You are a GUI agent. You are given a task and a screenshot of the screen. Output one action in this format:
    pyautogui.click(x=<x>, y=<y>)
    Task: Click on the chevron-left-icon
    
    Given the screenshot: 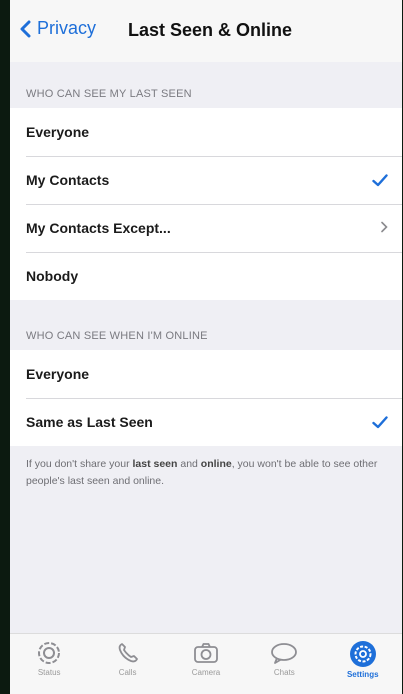 What is the action you would take?
    pyautogui.click(x=25, y=28)
    